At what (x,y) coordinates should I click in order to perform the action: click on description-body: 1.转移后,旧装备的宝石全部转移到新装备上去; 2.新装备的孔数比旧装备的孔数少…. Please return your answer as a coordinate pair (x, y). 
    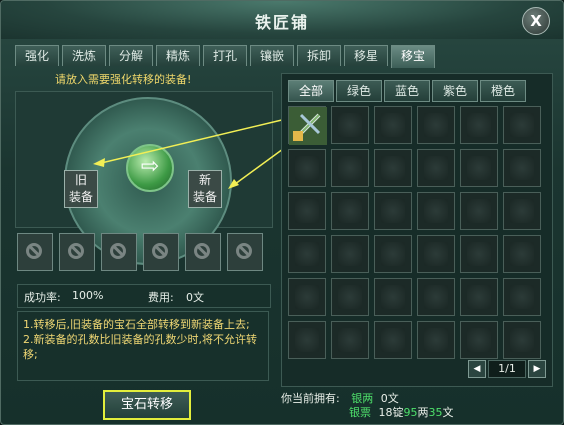
    Looking at the image, I should click on (140, 339).